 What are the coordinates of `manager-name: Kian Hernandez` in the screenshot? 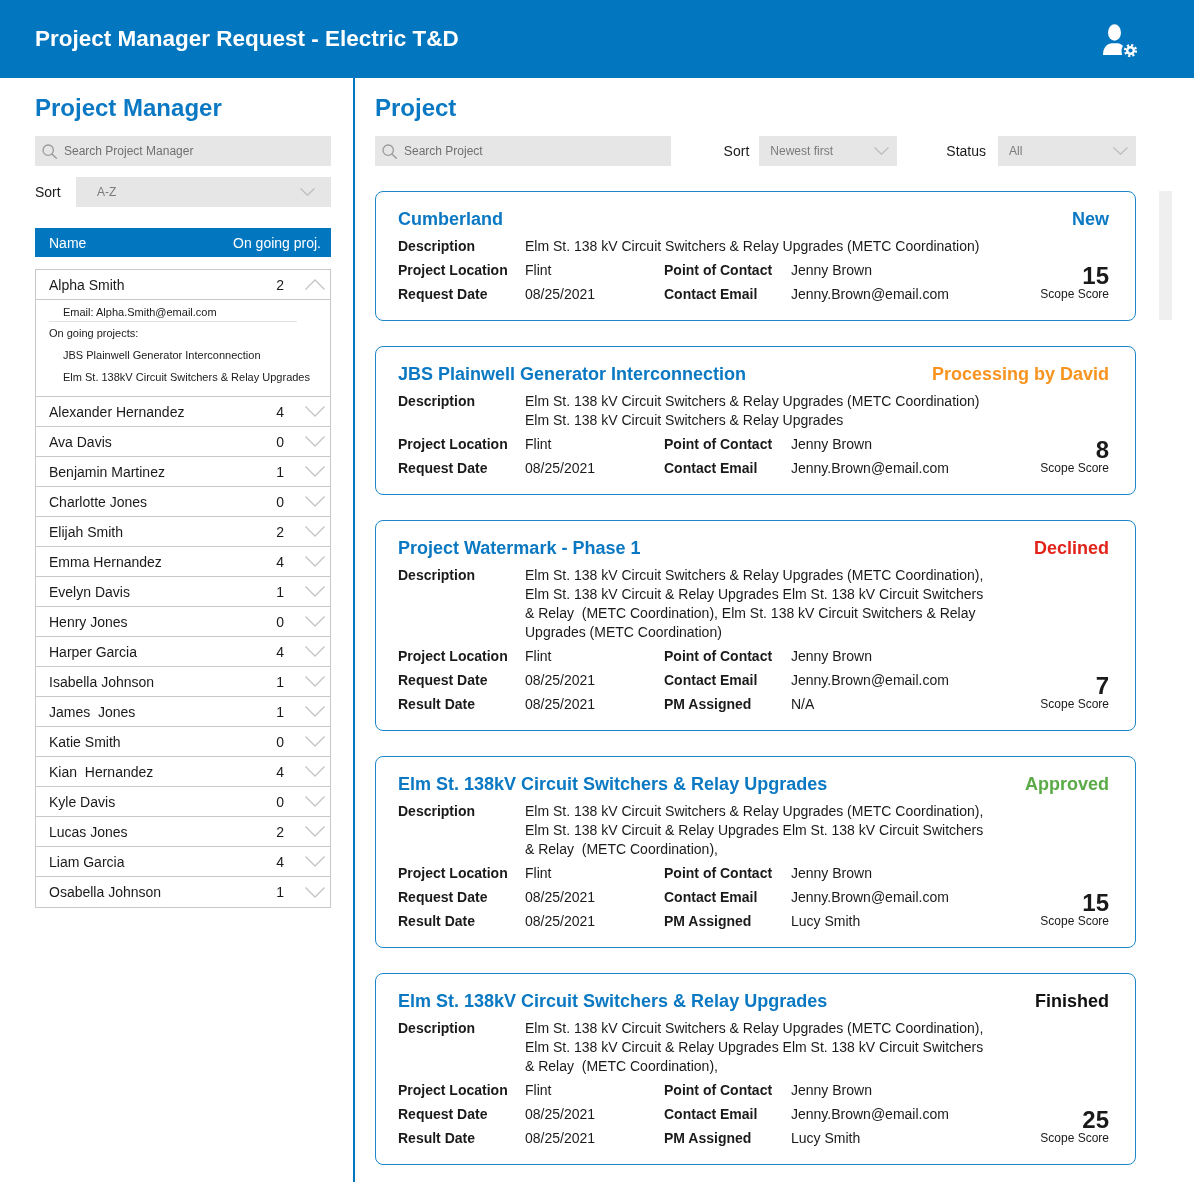 It's located at (163, 771).